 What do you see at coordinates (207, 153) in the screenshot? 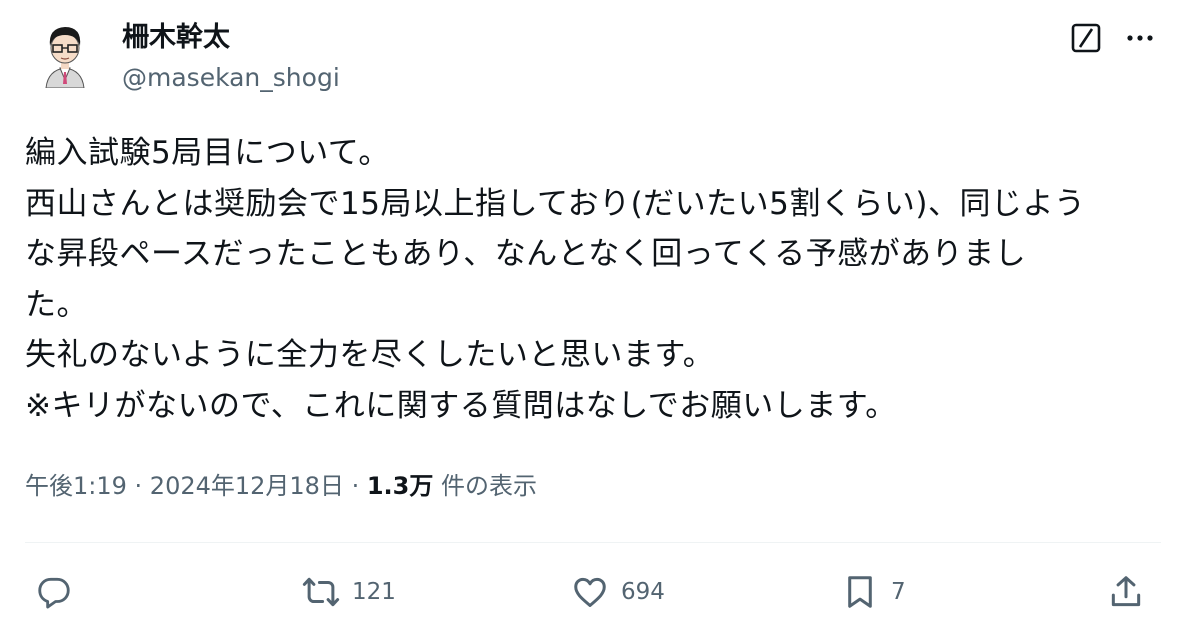
I see `tweet-line: 編入試験5局目について。` at bounding box center [207, 153].